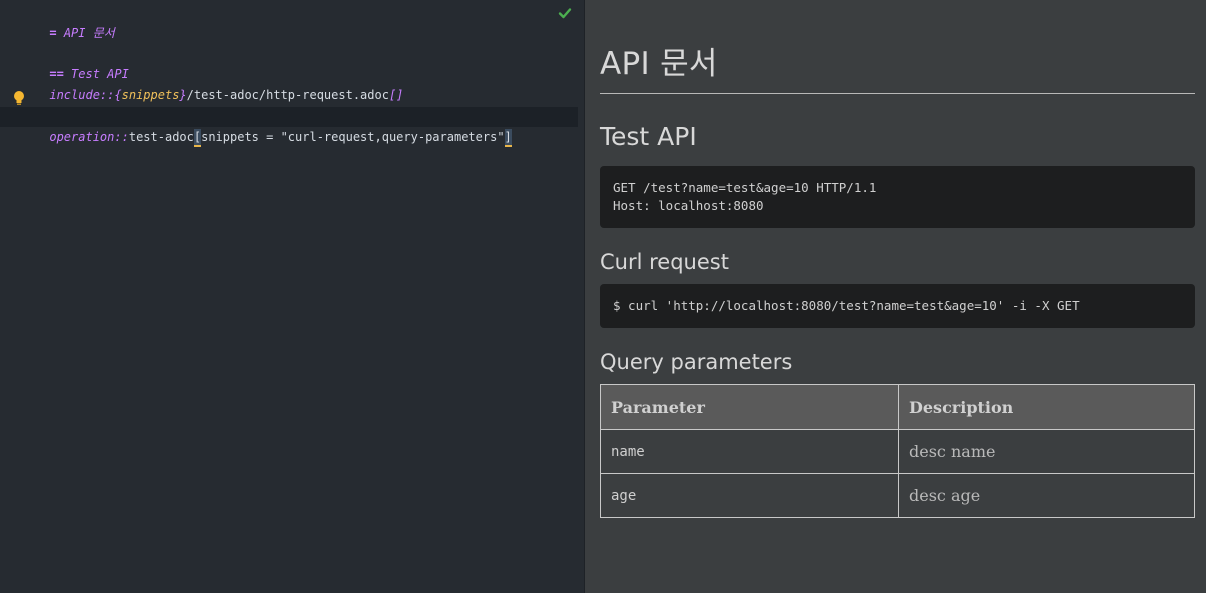  Describe the element at coordinates (67, 62) in the screenshot. I see `editor-line-3: == Test API` at that location.